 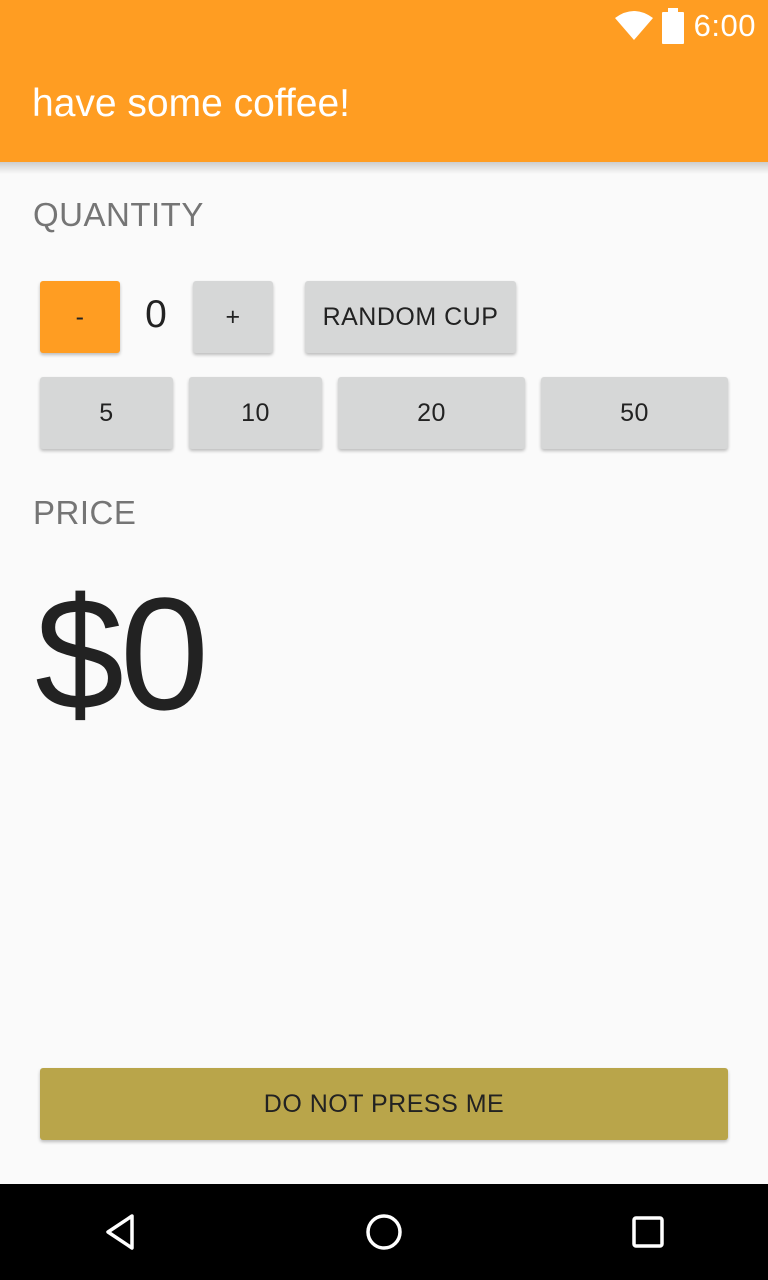 What do you see at coordinates (106, 413) in the screenshot?
I see `preset-5-button: 5` at bounding box center [106, 413].